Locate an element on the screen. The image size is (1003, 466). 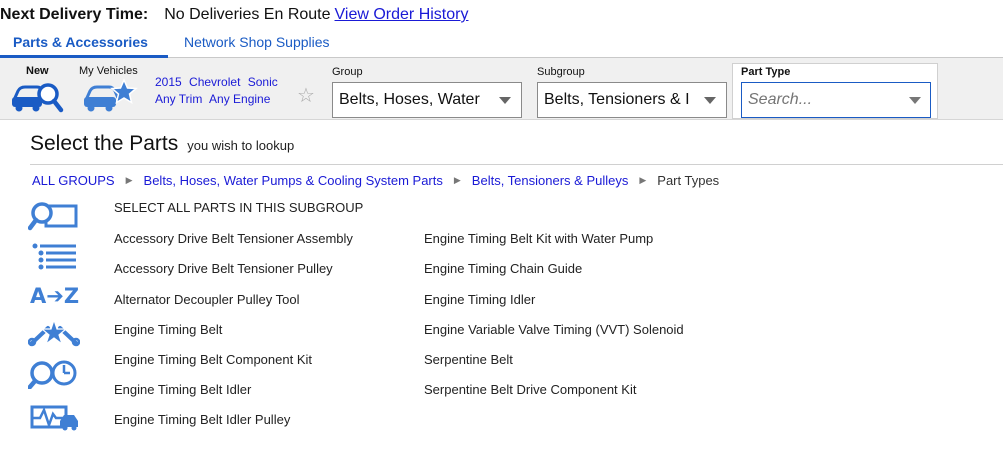
my-vehicles-star-icon is located at coordinates (110, 96).